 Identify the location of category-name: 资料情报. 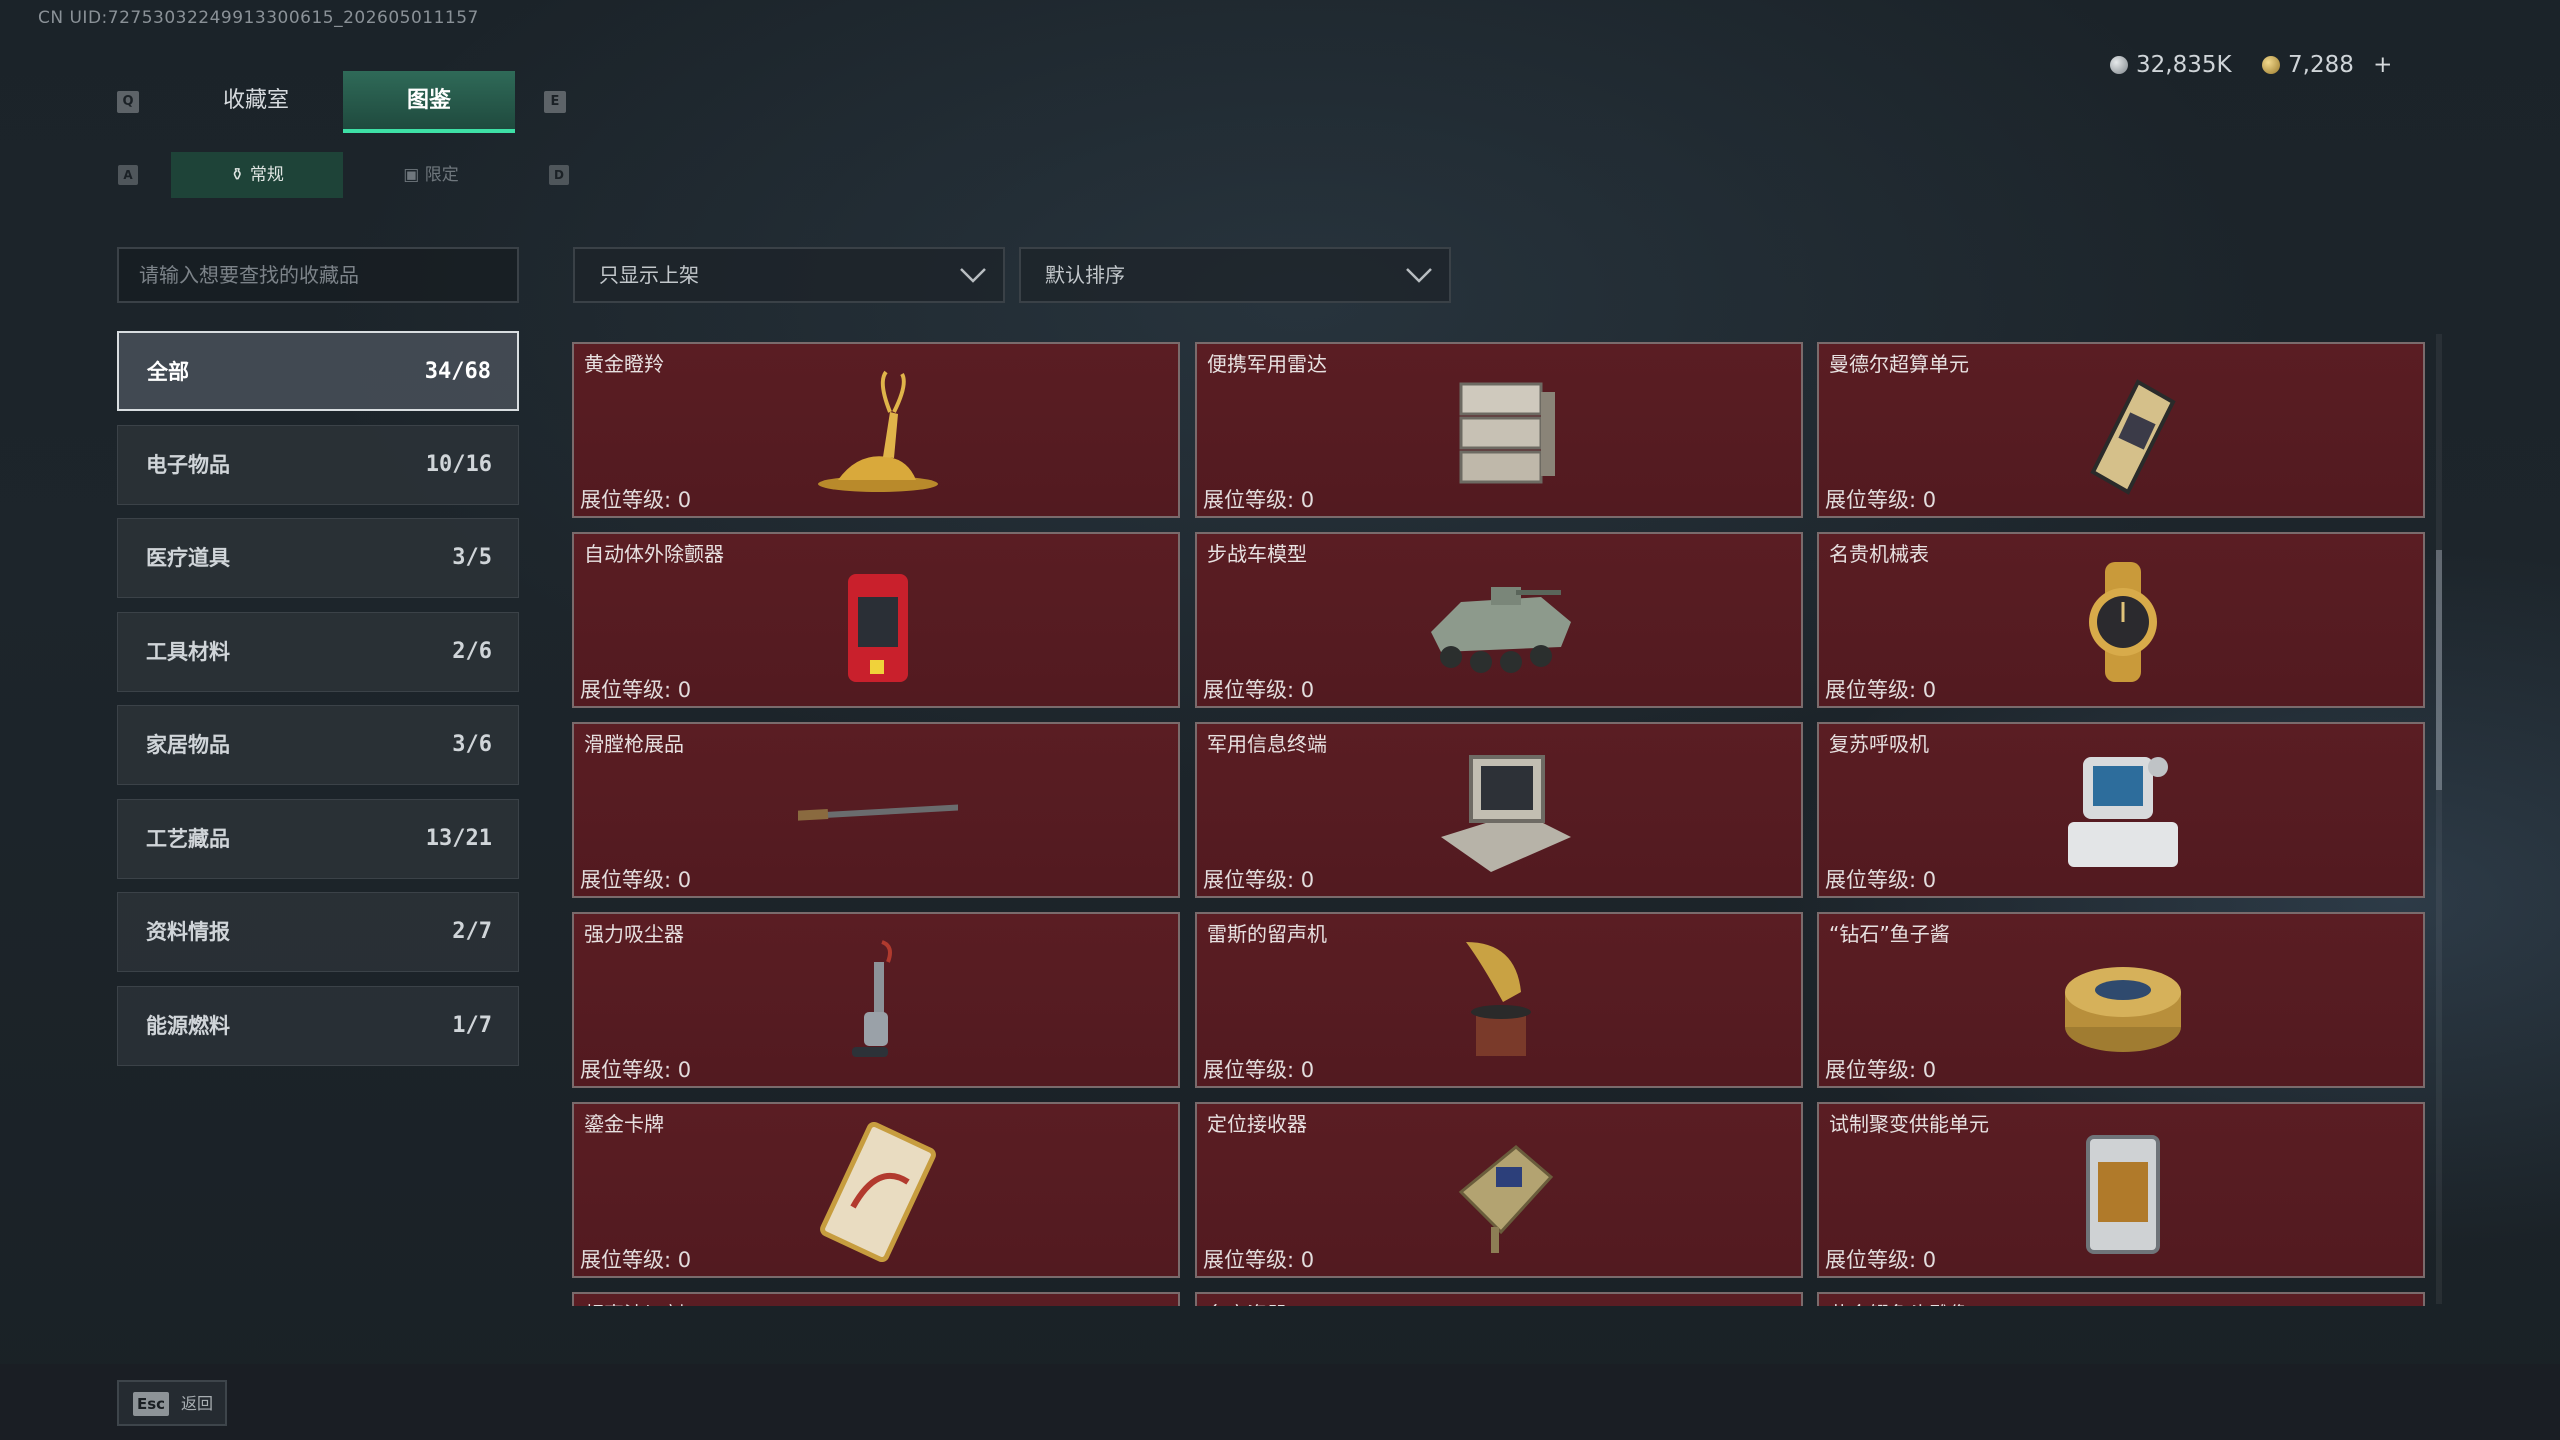
(188, 932).